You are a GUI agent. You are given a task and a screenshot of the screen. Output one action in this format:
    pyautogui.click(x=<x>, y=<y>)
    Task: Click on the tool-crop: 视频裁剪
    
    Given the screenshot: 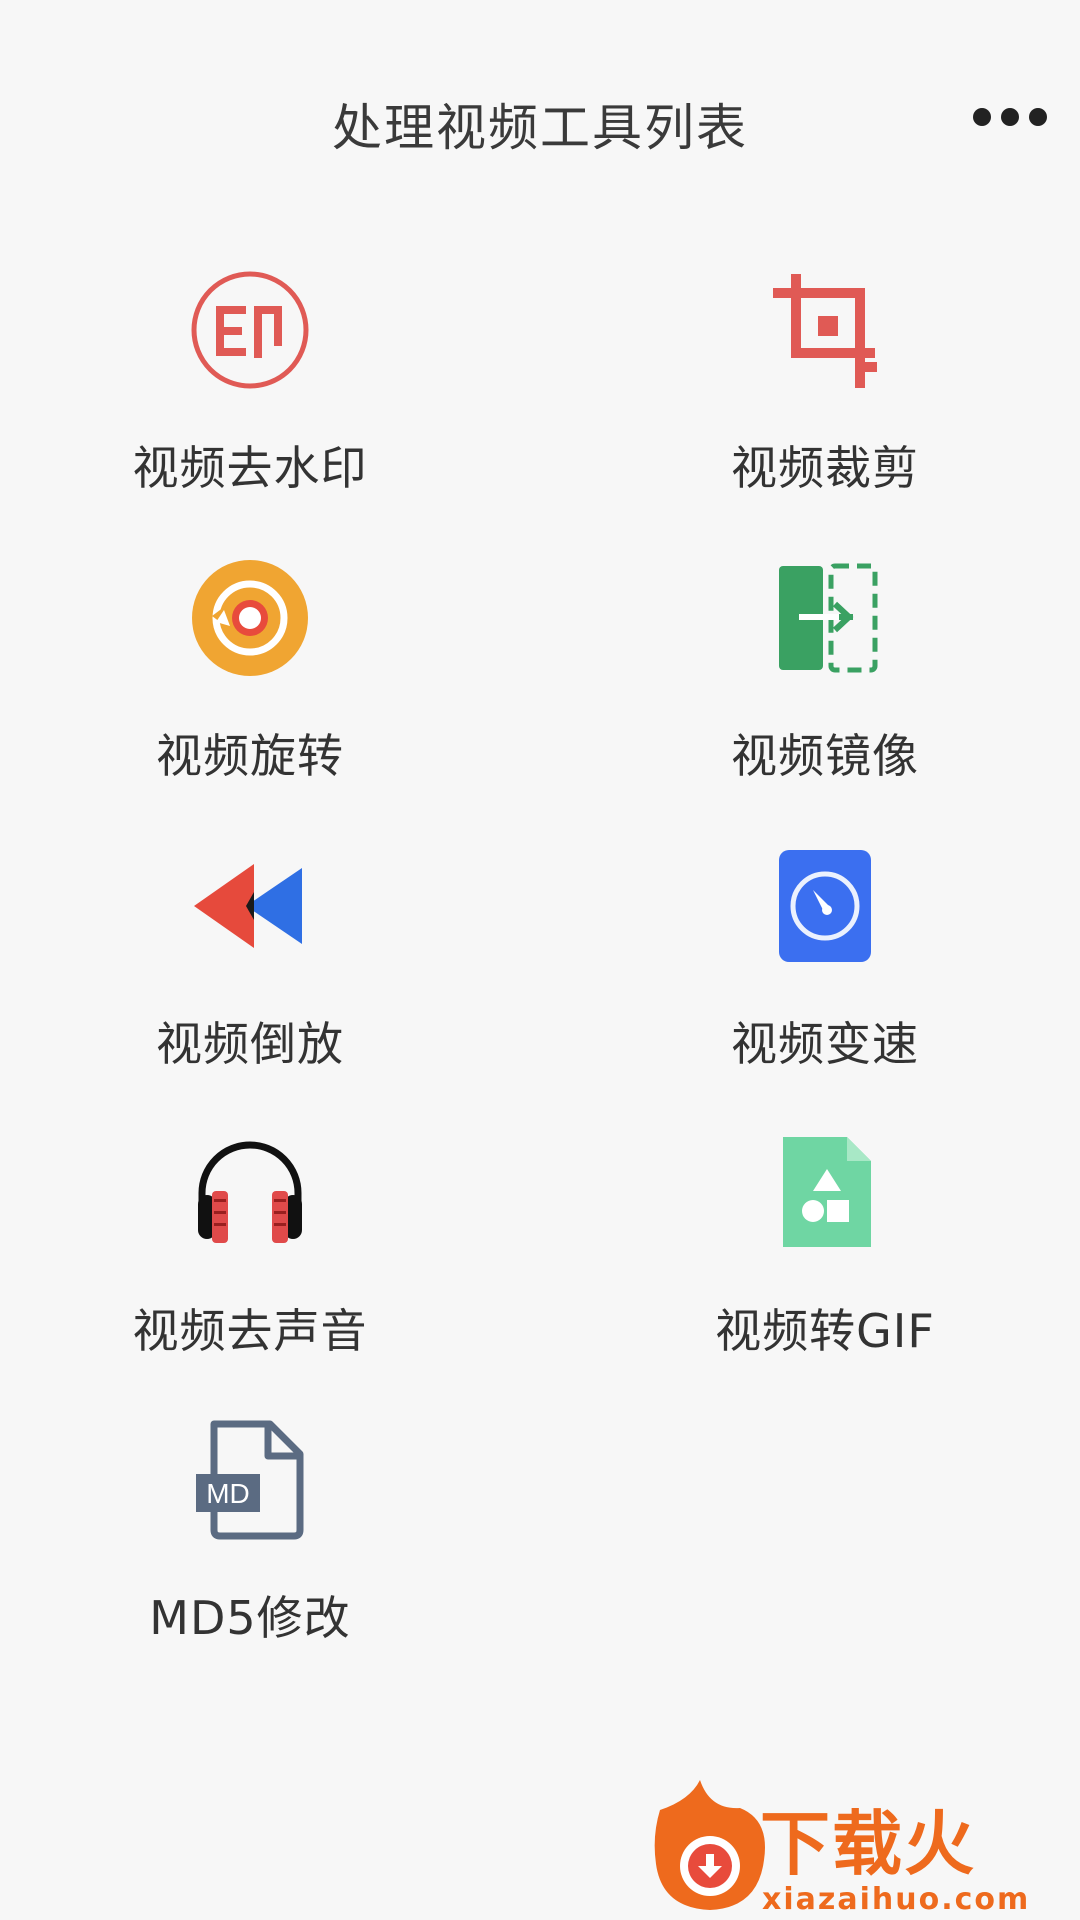 What is the action you would take?
    pyautogui.click(x=825, y=400)
    